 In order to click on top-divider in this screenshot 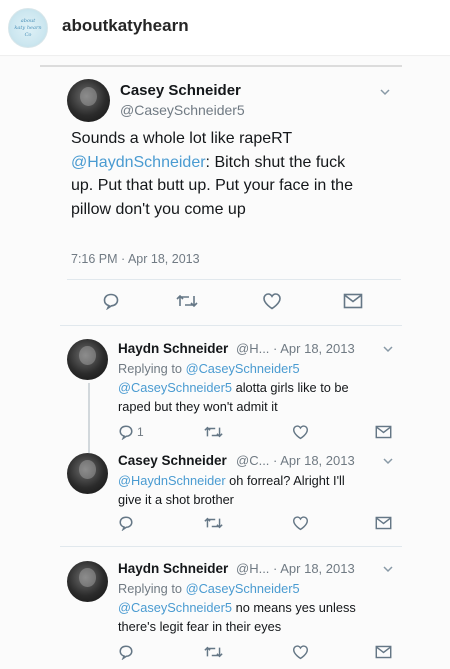, I will do `click(221, 66)`.